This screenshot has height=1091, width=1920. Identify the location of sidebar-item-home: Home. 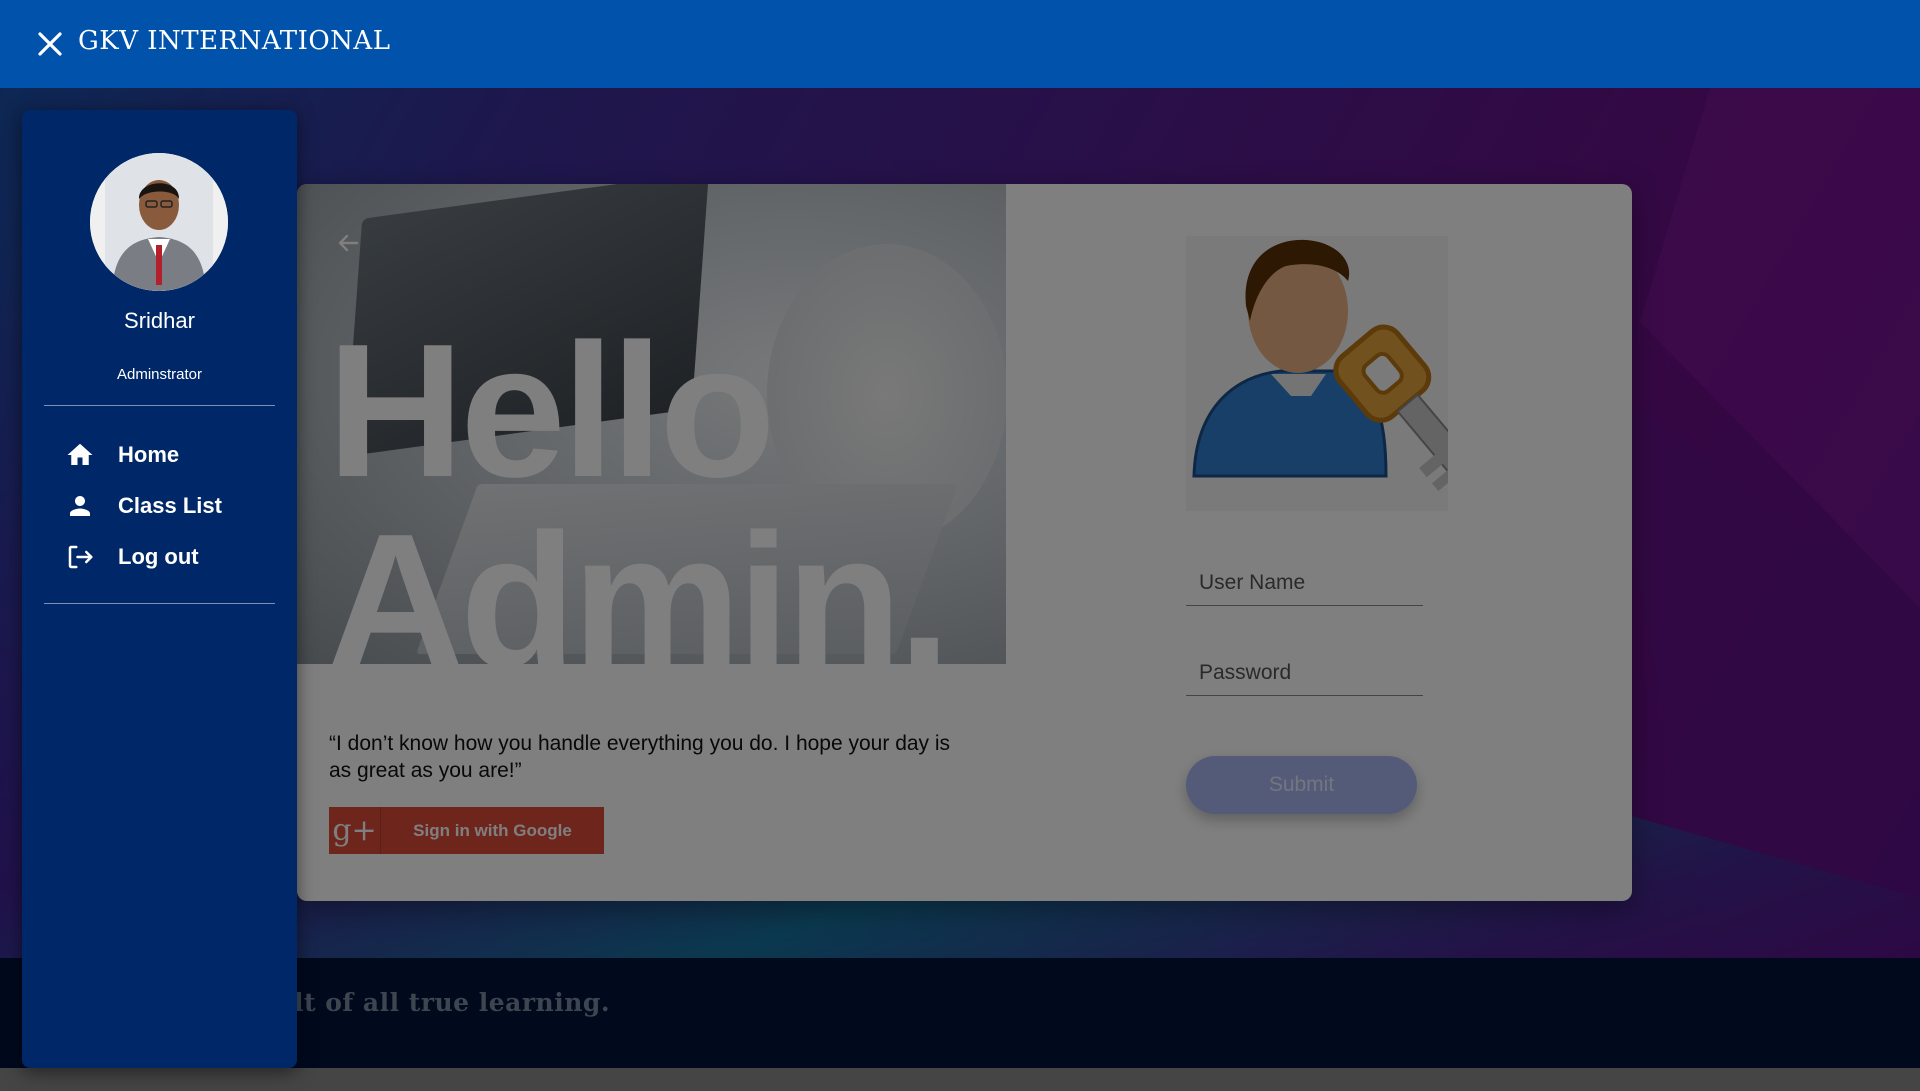
(164, 455).